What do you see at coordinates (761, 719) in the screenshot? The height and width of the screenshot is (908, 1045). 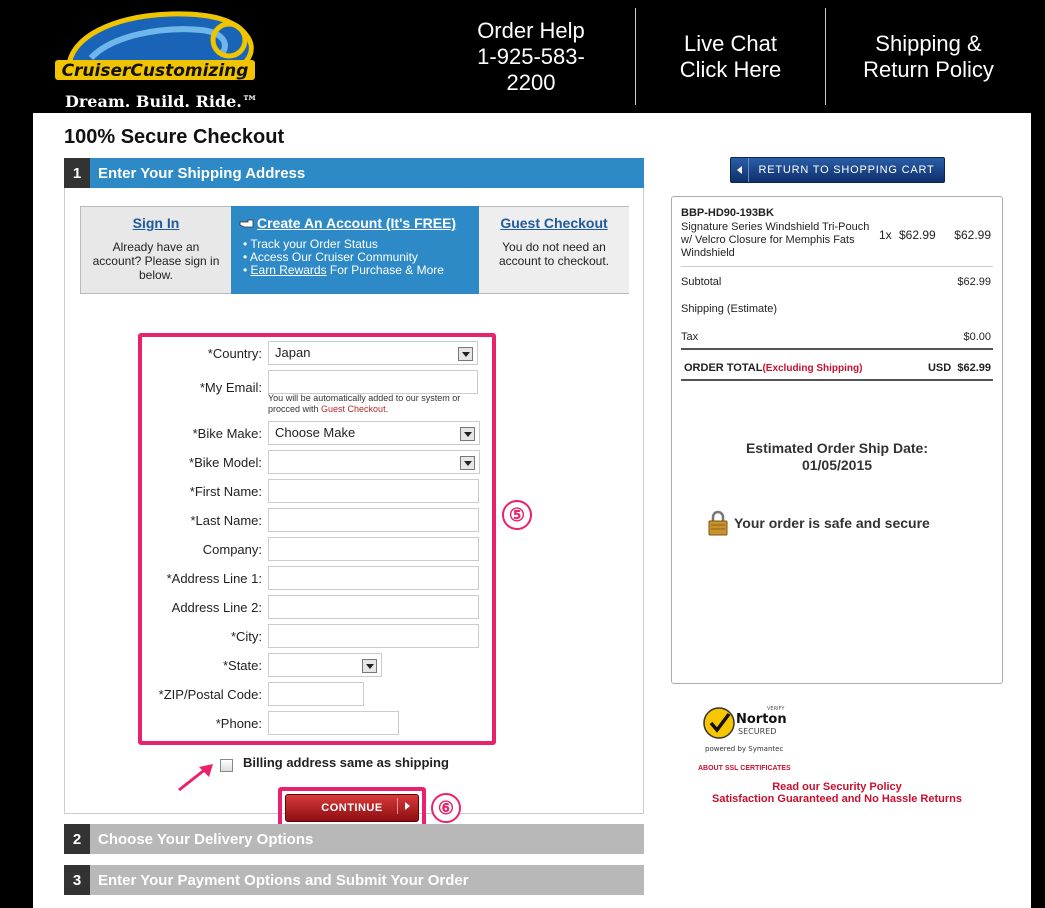 I see `norton-name: Norton` at bounding box center [761, 719].